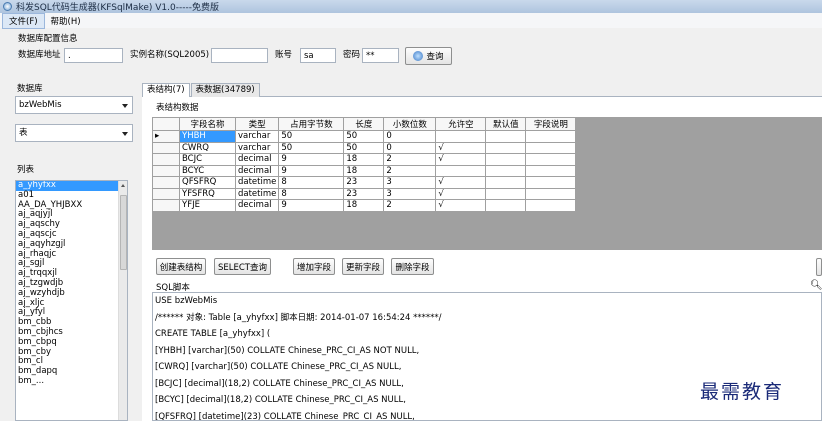  I want to click on table-row: CWRQ varchar 50 50 0 √, so click(364, 147).